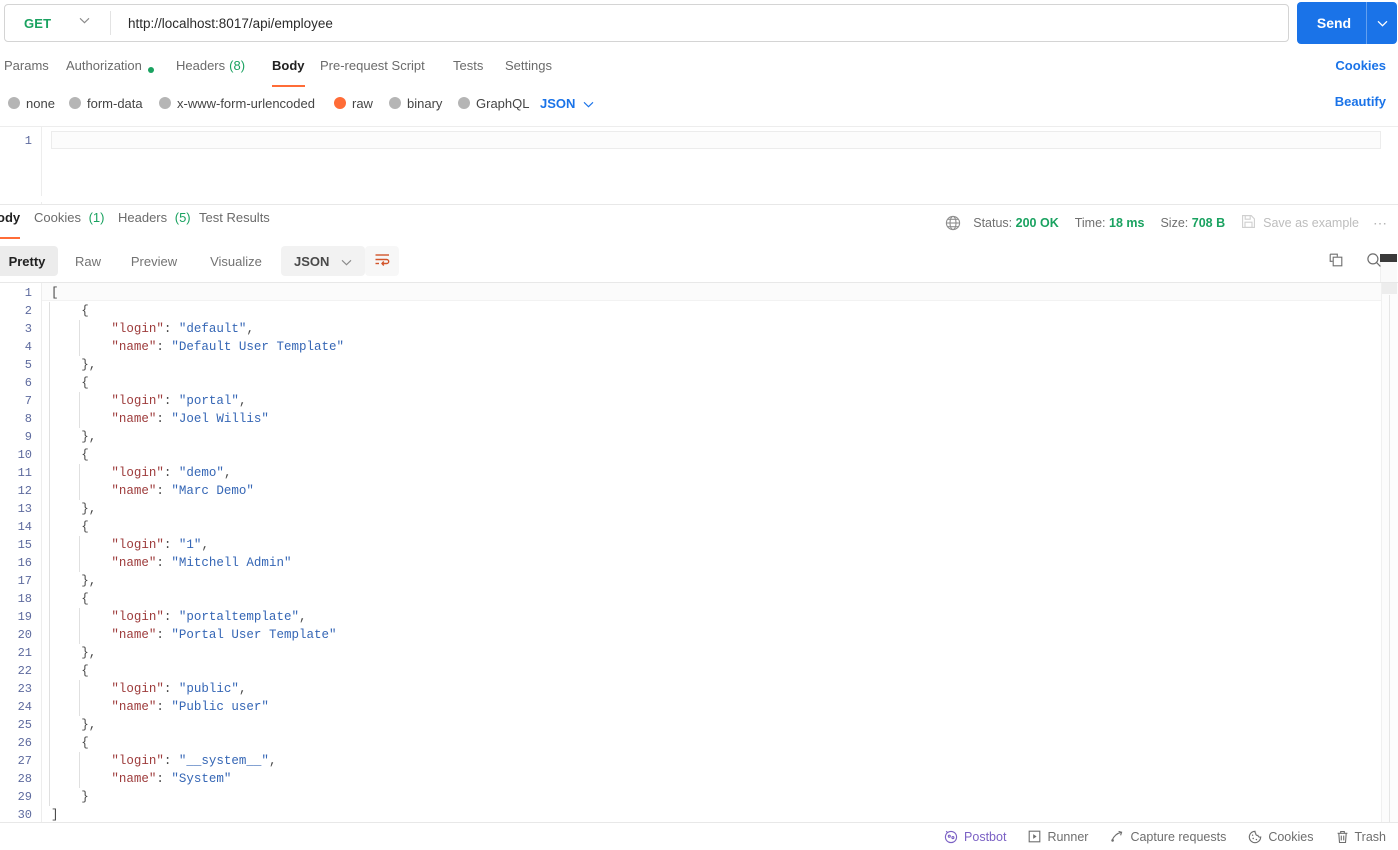  I want to click on copy-button, so click(1336, 261).